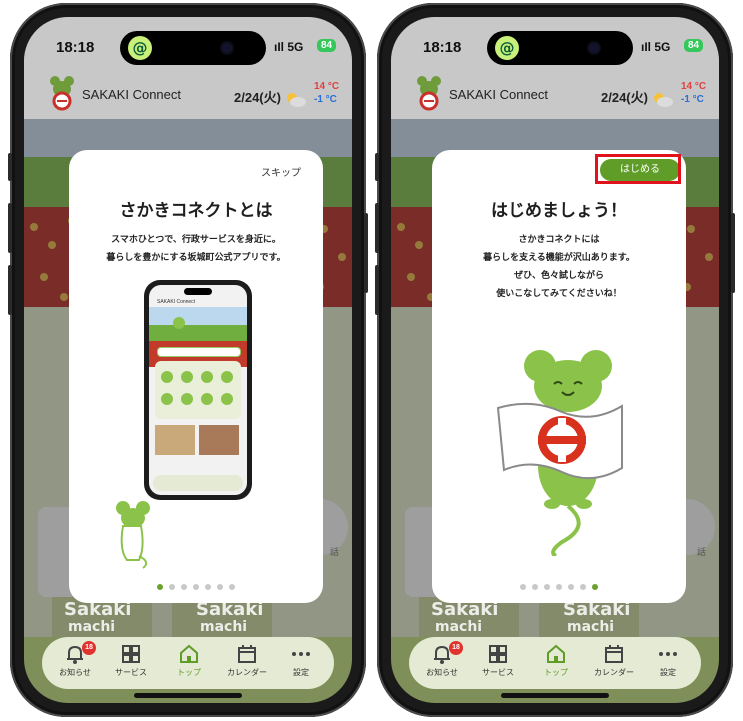  I want to click on modal-title: さかきコネクトとは, so click(196, 211).